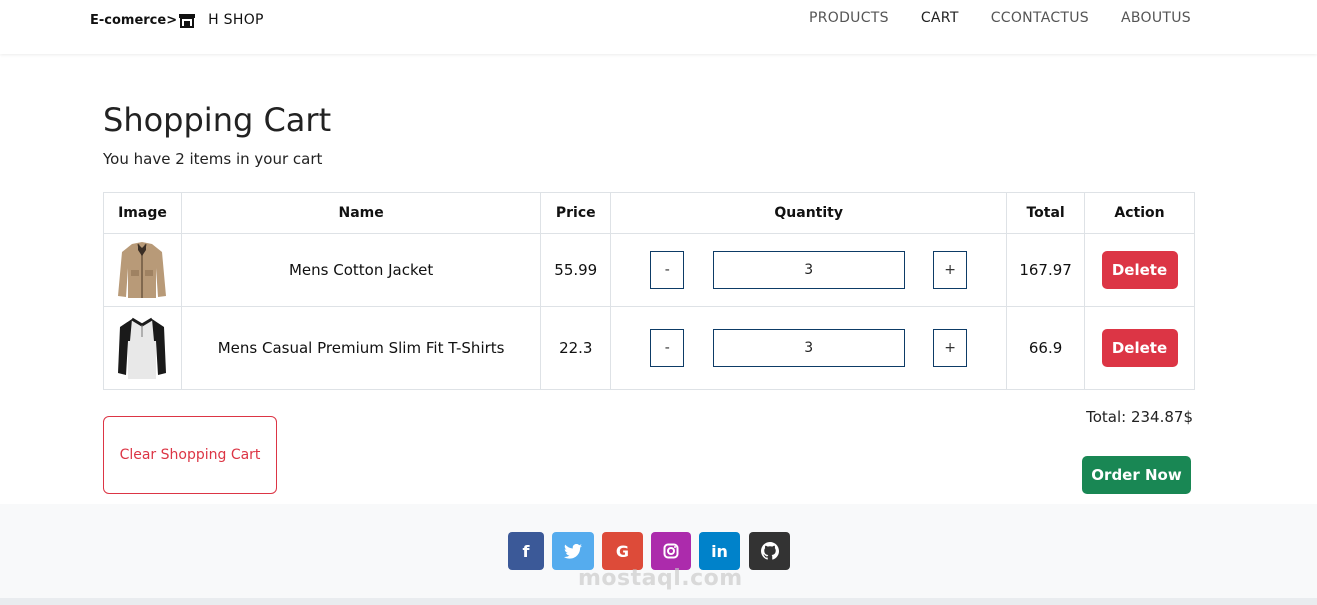 The height and width of the screenshot is (605, 1317). Describe the element at coordinates (658, 601) in the screenshot. I see `footer-bottom-bar` at that location.